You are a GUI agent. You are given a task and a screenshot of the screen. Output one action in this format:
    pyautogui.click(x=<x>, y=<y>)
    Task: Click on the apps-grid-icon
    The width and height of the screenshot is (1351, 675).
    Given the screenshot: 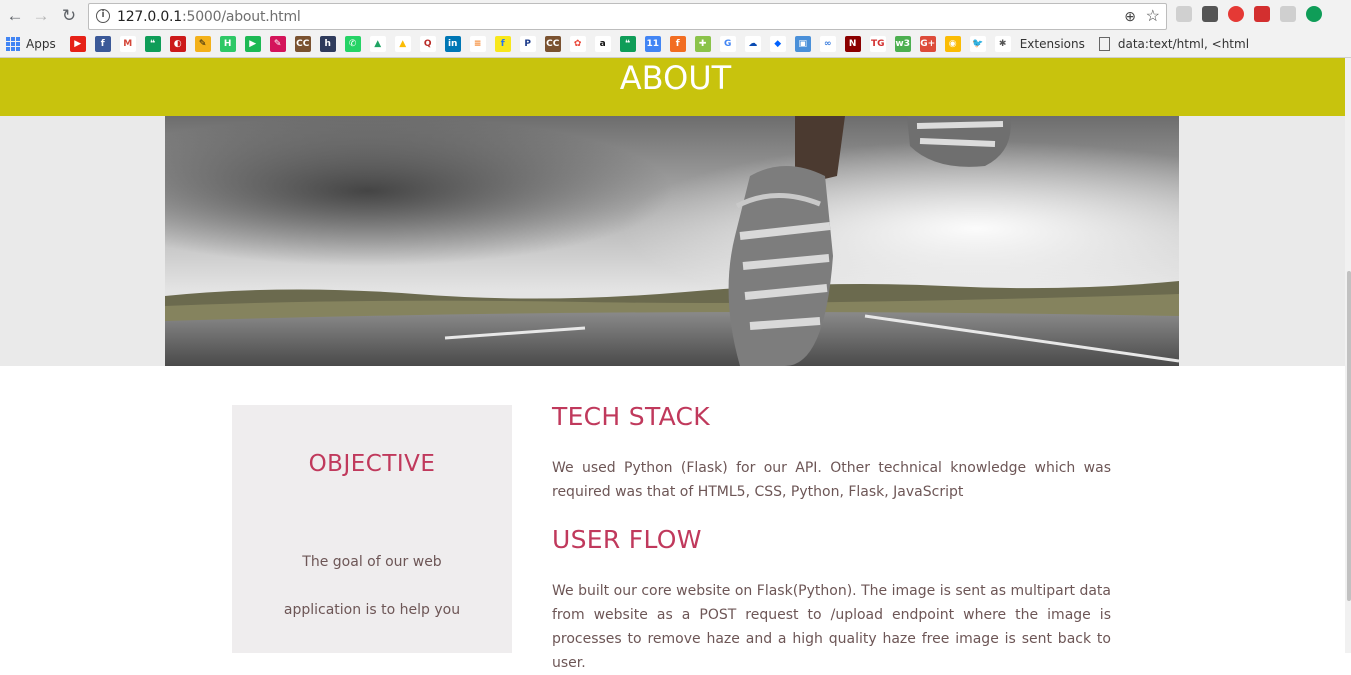 What is the action you would take?
    pyautogui.click(x=13, y=44)
    